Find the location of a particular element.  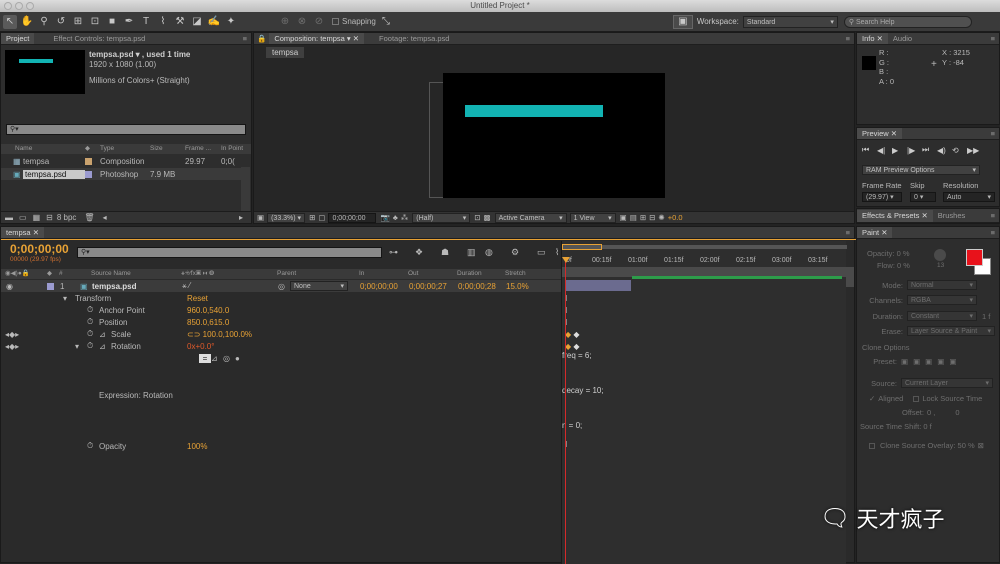

keyframe-nav-icon: ◂◆▸ is located at coordinates (12, 334).